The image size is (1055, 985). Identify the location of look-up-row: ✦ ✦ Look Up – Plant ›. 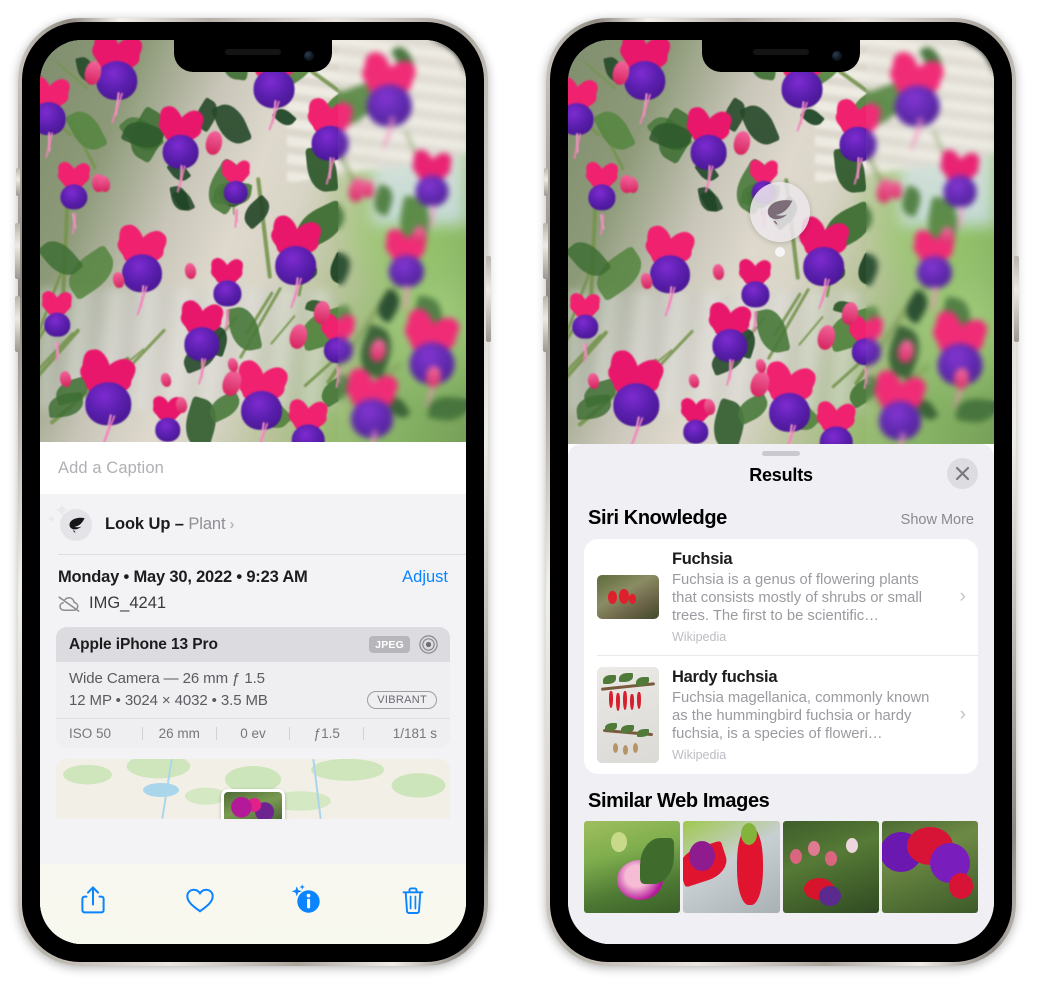
(253, 524).